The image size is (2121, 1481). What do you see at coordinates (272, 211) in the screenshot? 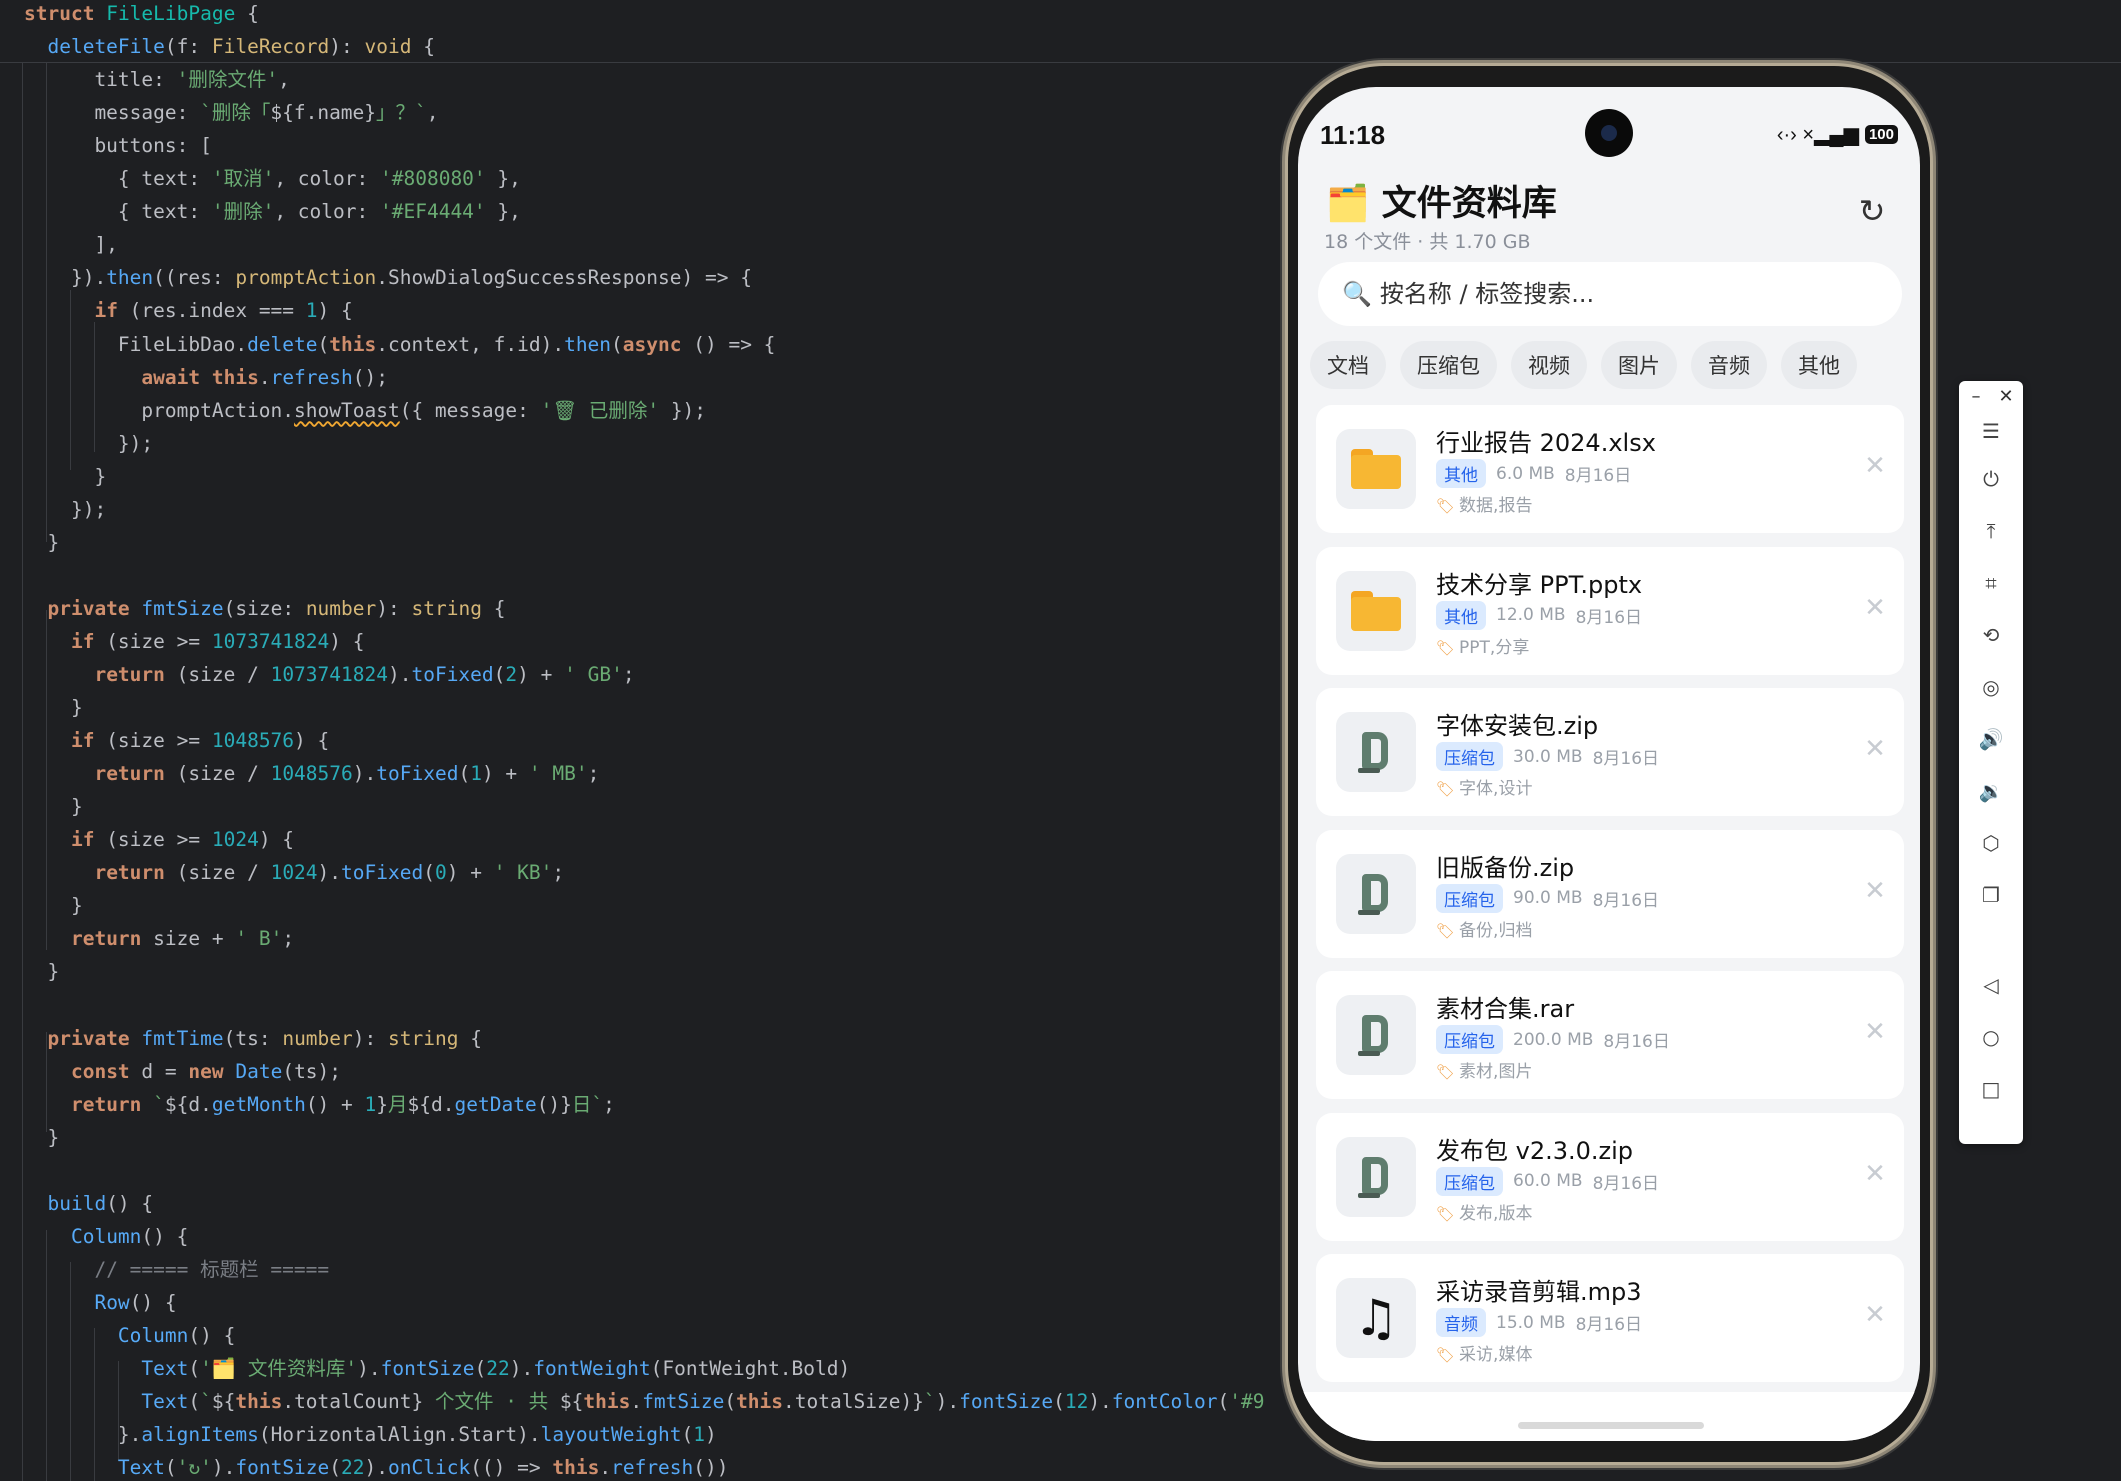
I see `code-line: { text: '删除', color: '#EF4444' },` at bounding box center [272, 211].